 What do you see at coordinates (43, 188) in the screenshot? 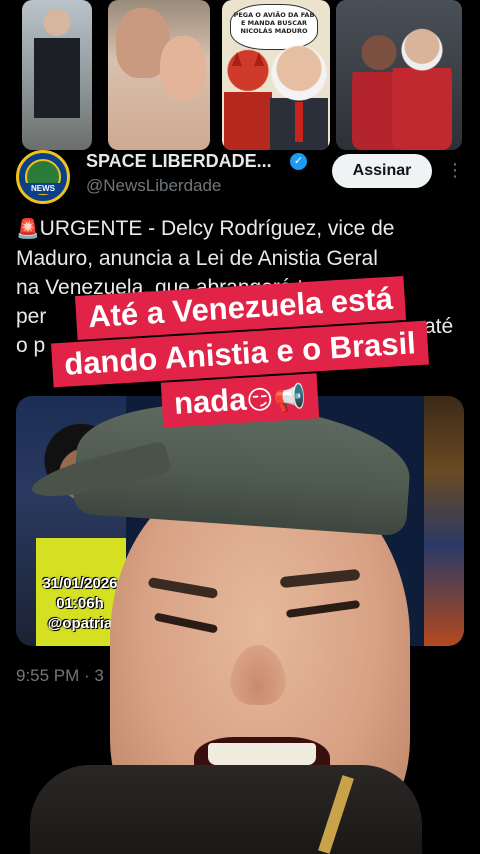
I see `avatar-logo-text: NEWS` at bounding box center [43, 188].